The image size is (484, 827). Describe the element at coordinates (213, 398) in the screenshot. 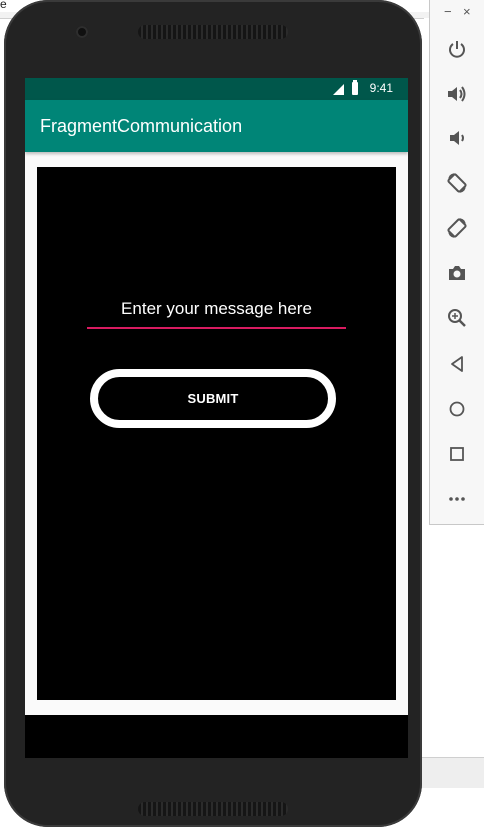

I see `submit-button: SUBMIT` at that location.